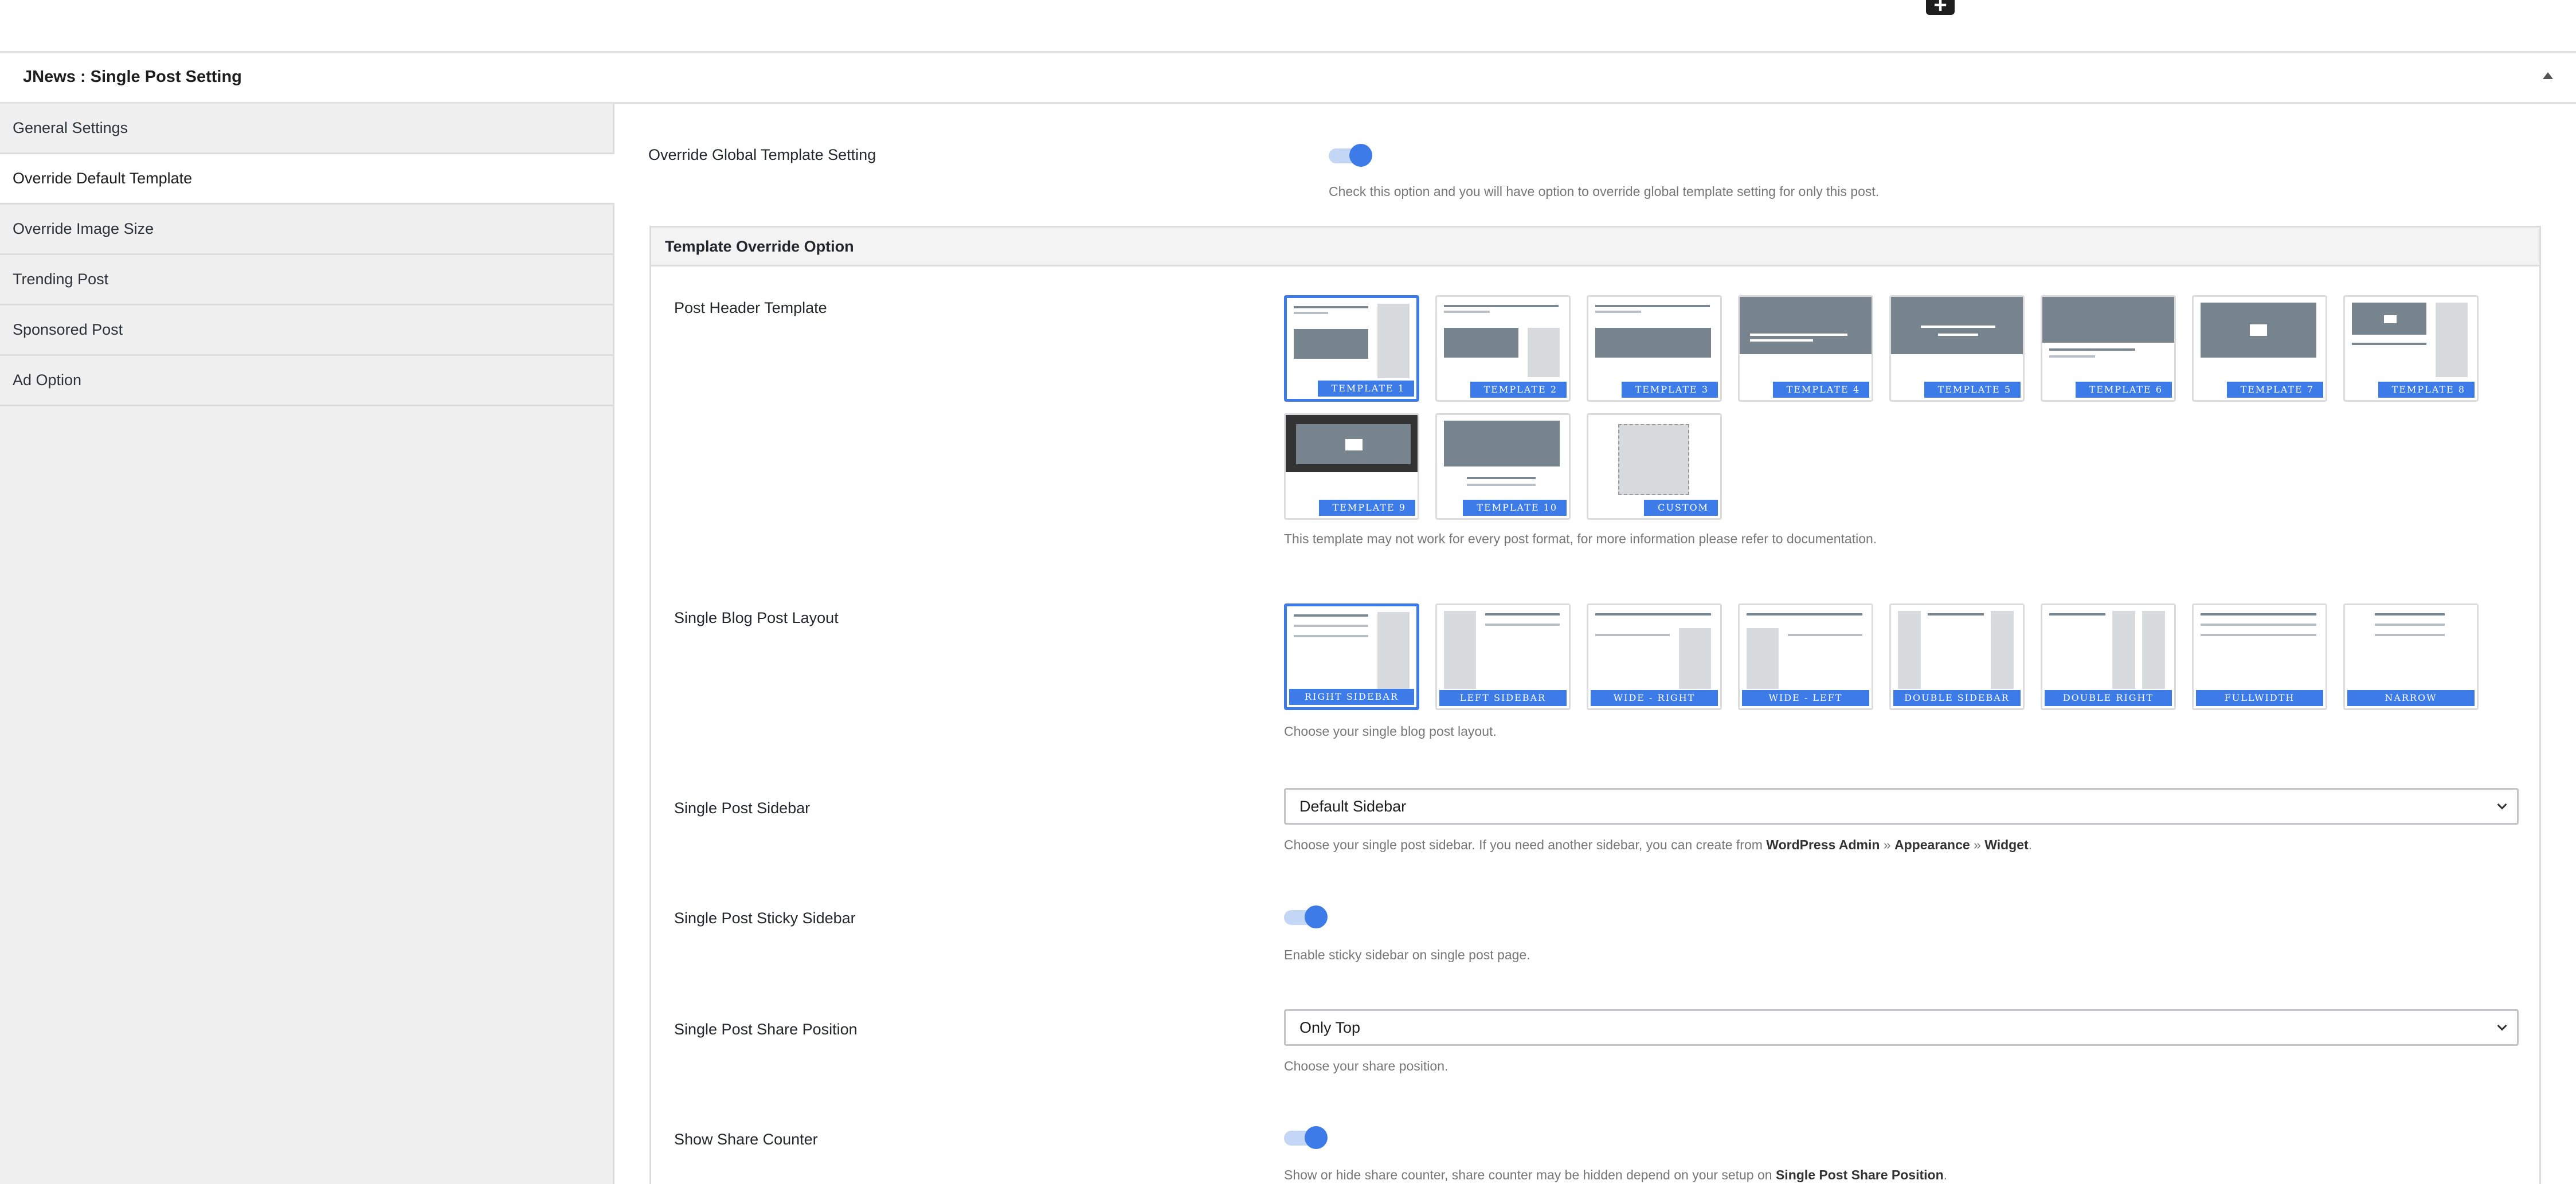 The height and width of the screenshot is (1184, 2576). What do you see at coordinates (2411, 656) in the screenshot?
I see `layout-narrow-option: NARROW` at bounding box center [2411, 656].